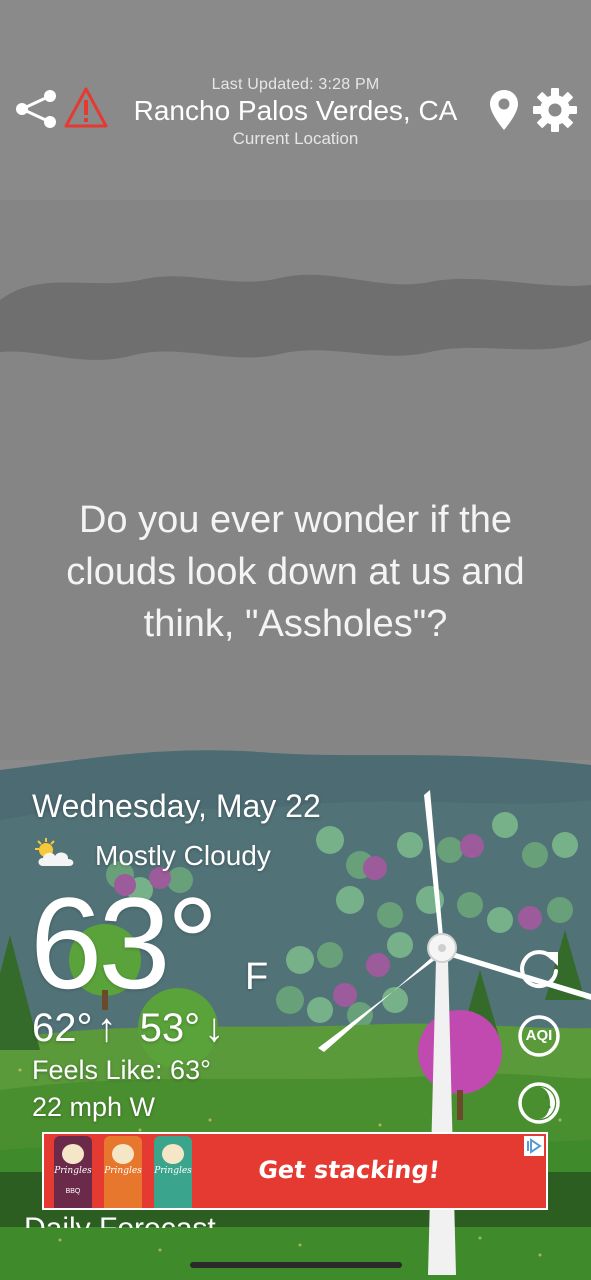 The image size is (591, 1280). What do you see at coordinates (295, 317) in the screenshot?
I see `cloud-band` at bounding box center [295, 317].